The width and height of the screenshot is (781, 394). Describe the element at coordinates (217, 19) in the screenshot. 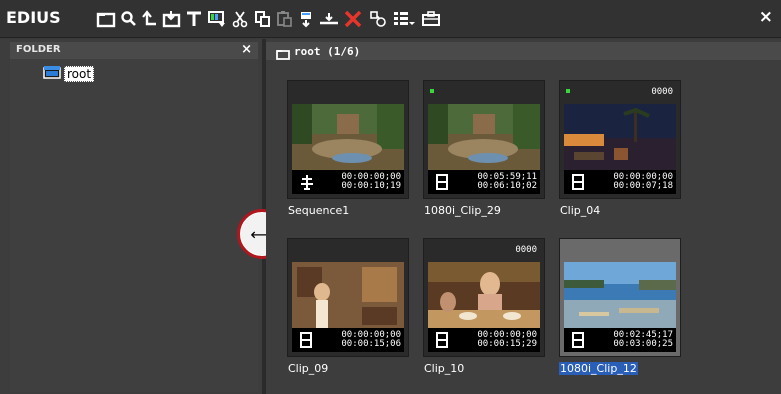

I see `color-bar-icon` at that location.